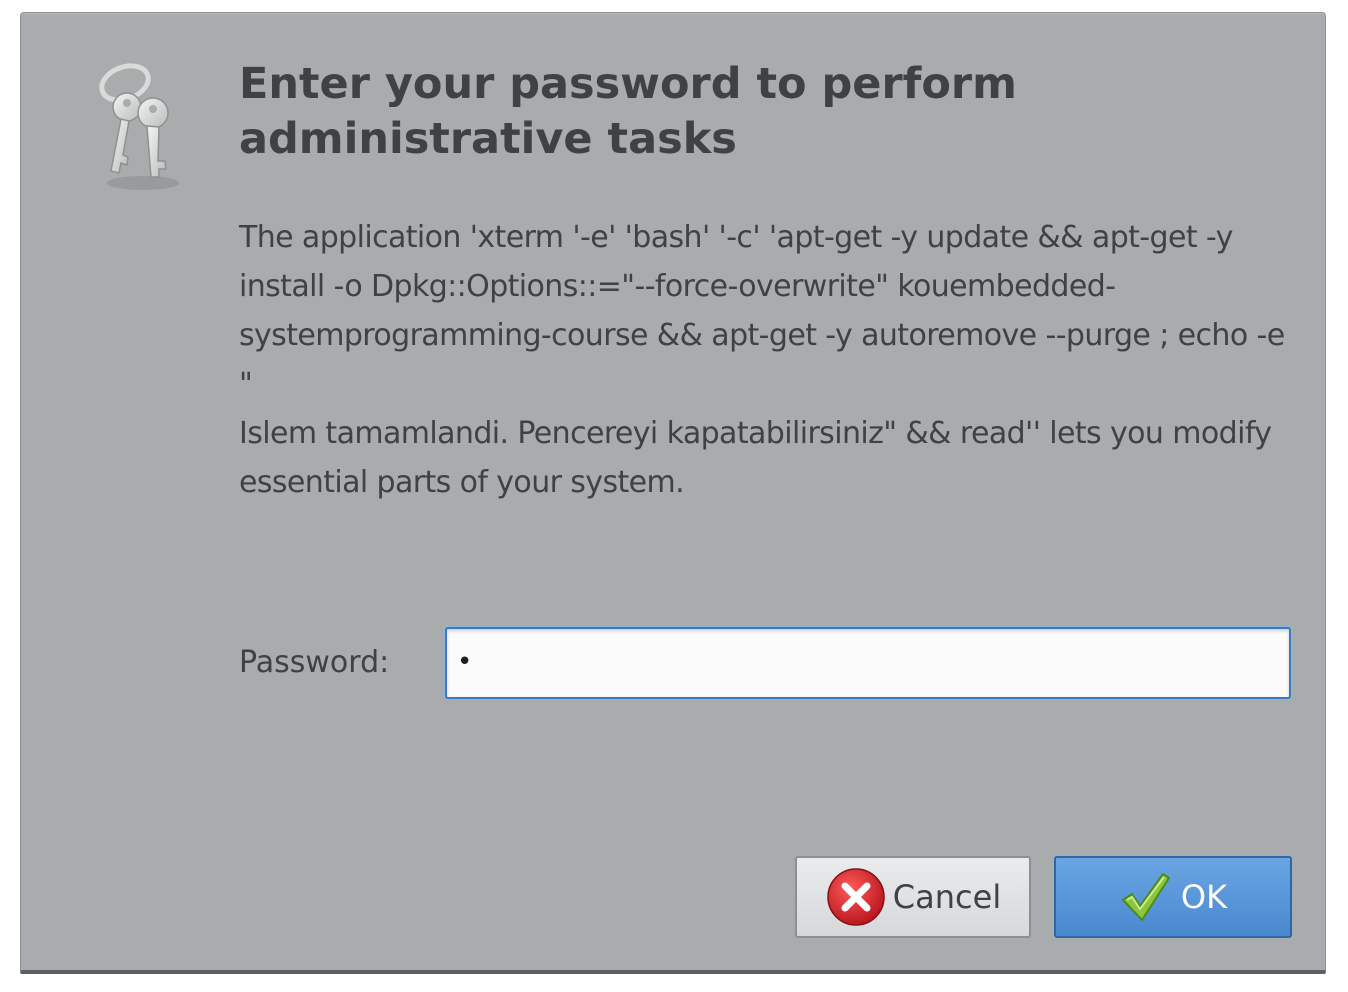  What do you see at coordinates (314, 662) in the screenshot?
I see `password-label: Password:` at bounding box center [314, 662].